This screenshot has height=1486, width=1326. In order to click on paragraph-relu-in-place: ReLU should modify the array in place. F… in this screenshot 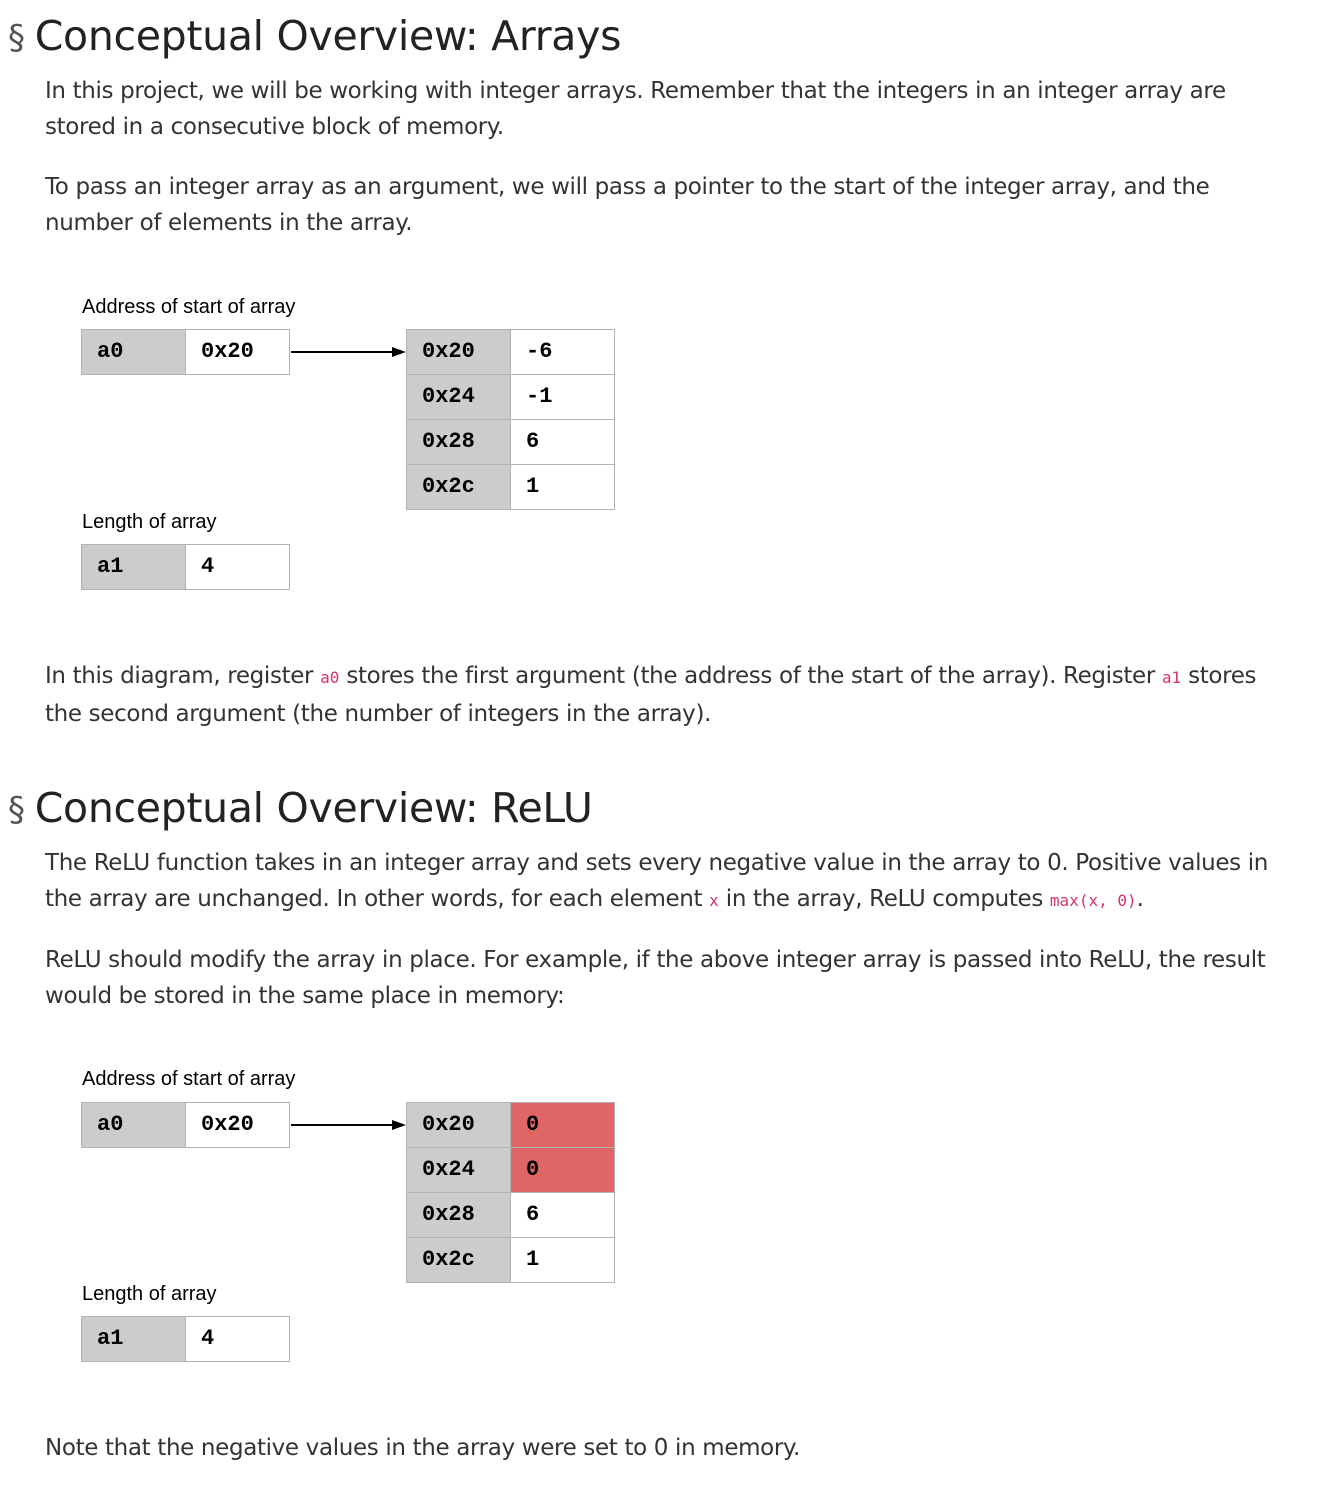, I will do `click(655, 978)`.